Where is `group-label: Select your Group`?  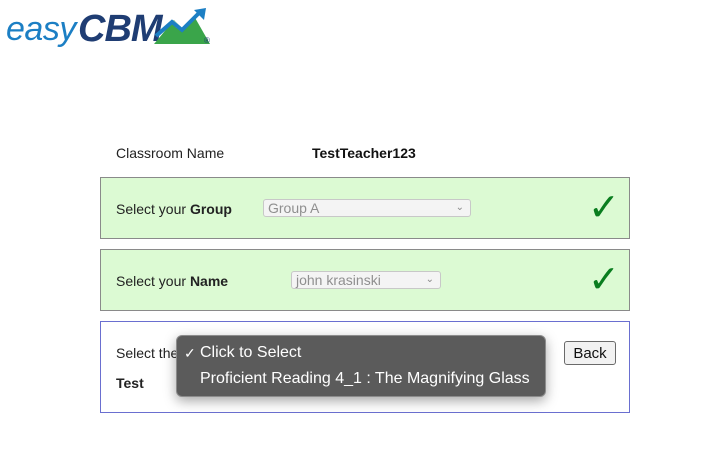
group-label: Select your Group is located at coordinates (174, 209).